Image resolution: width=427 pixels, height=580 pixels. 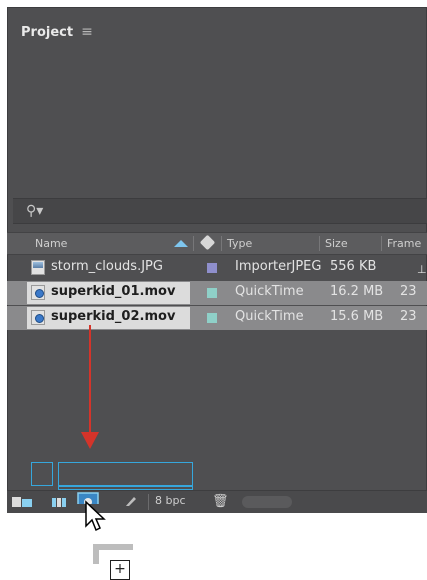 I want to click on search-dropdown-icon: ⚲▾, so click(x=34, y=211).